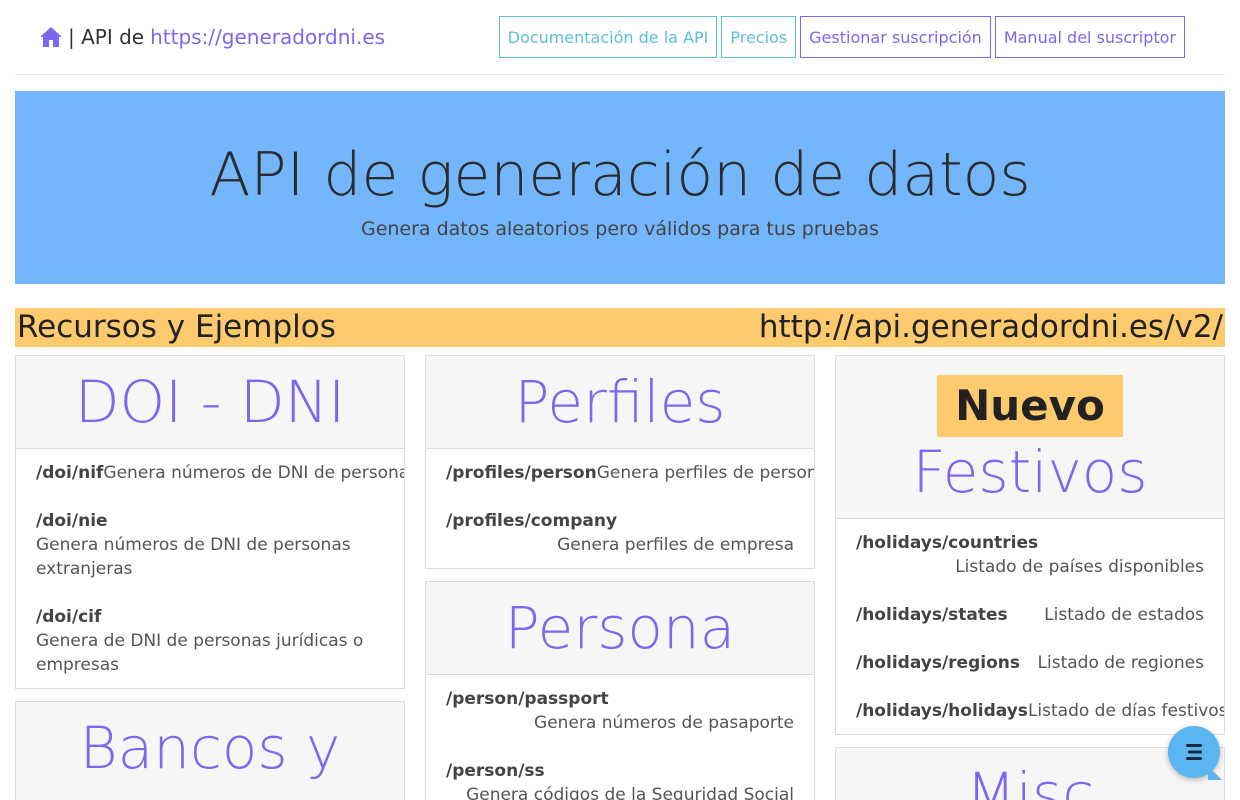 The image size is (1240, 800). I want to click on card-title: Persona, so click(620, 628).